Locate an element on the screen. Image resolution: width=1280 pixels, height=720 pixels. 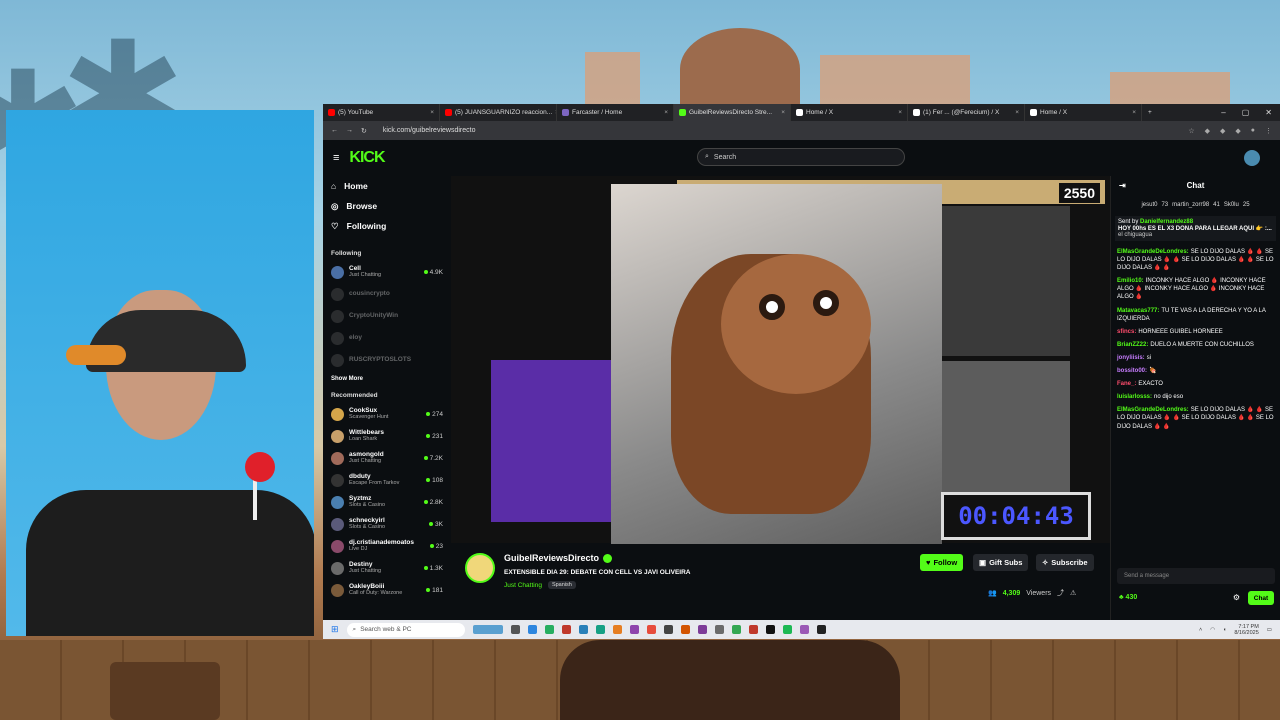
sidebar-channel: CryptoUnityWin is located at coordinates (387, 316).